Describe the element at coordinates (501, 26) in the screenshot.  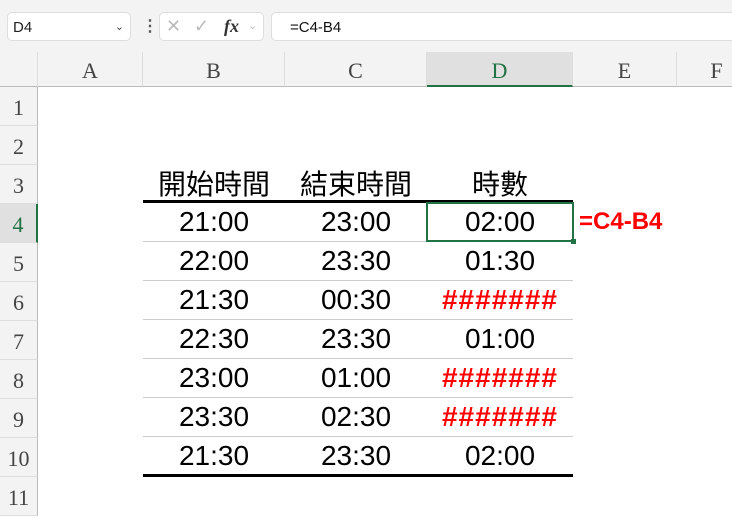
I see `formula-input: =C4-B4` at that location.